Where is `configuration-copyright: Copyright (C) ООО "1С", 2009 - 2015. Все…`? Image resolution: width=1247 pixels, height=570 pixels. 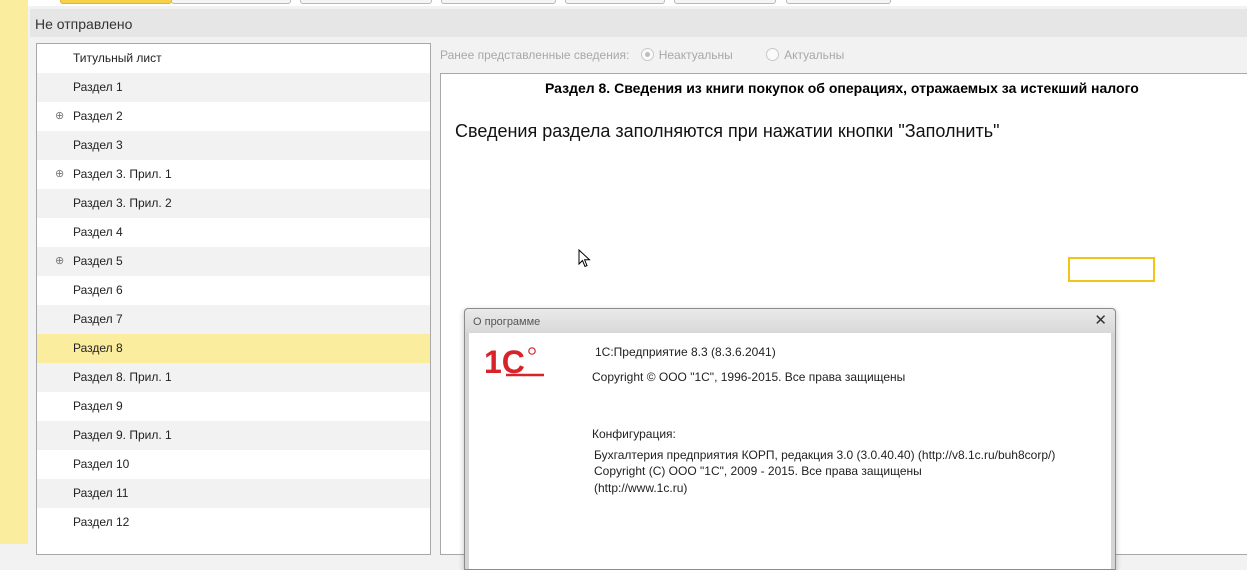
configuration-copyright: Copyright (C) ООО "1С", 2009 - 2015. Все… is located at coordinates (758, 471).